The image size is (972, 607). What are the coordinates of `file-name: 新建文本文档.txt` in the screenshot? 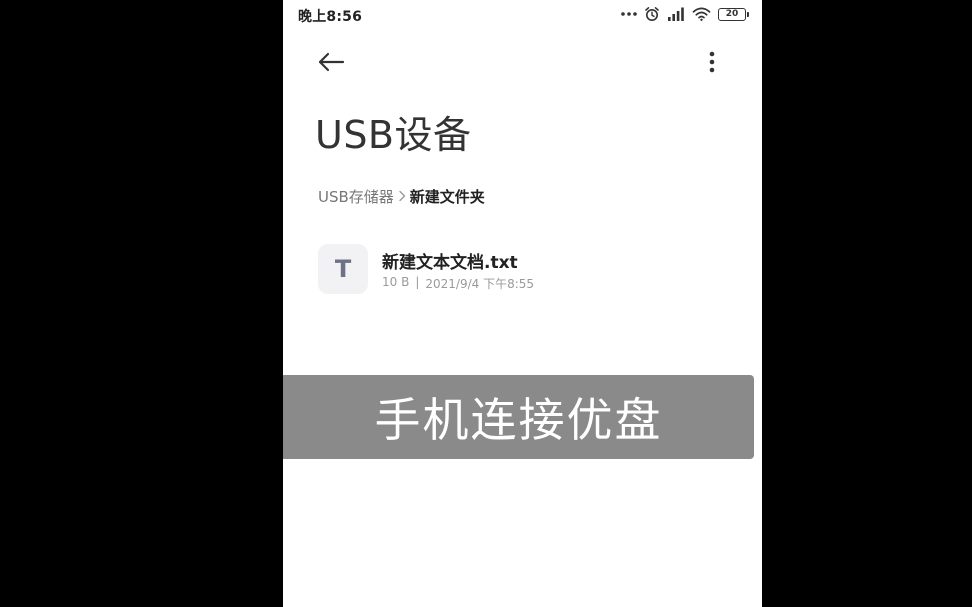 It's located at (450, 263).